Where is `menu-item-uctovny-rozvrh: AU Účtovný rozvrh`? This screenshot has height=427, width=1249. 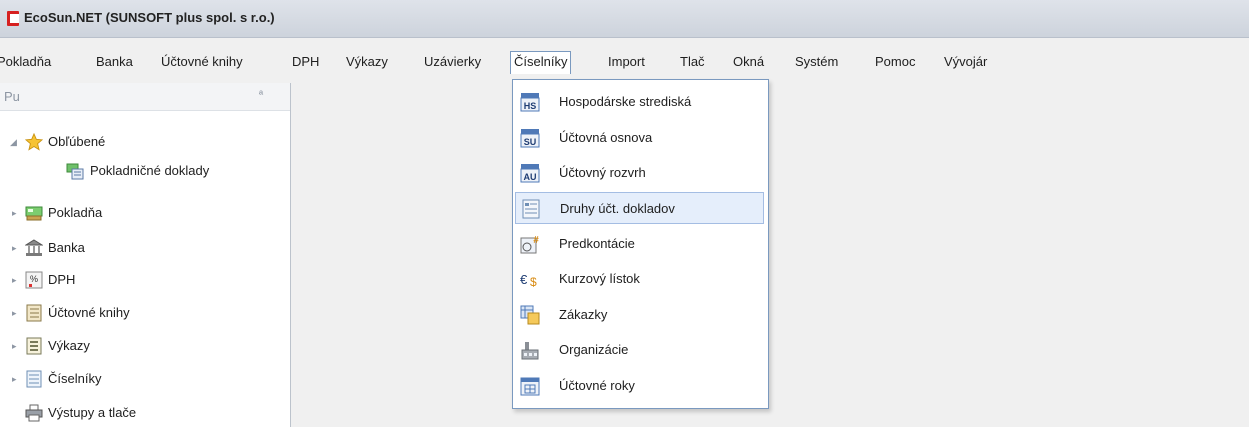
menu-item-uctovny-rozvrh: AU Účtovný rozvrh is located at coordinates (639, 173).